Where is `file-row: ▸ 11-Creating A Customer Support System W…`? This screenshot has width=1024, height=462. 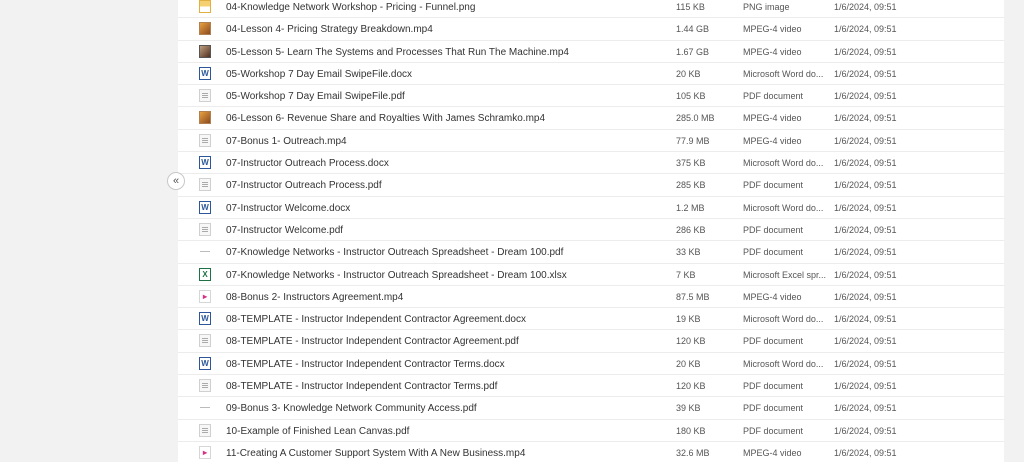 file-row: ▸ 11-Creating A Customer Support System W… is located at coordinates (591, 452).